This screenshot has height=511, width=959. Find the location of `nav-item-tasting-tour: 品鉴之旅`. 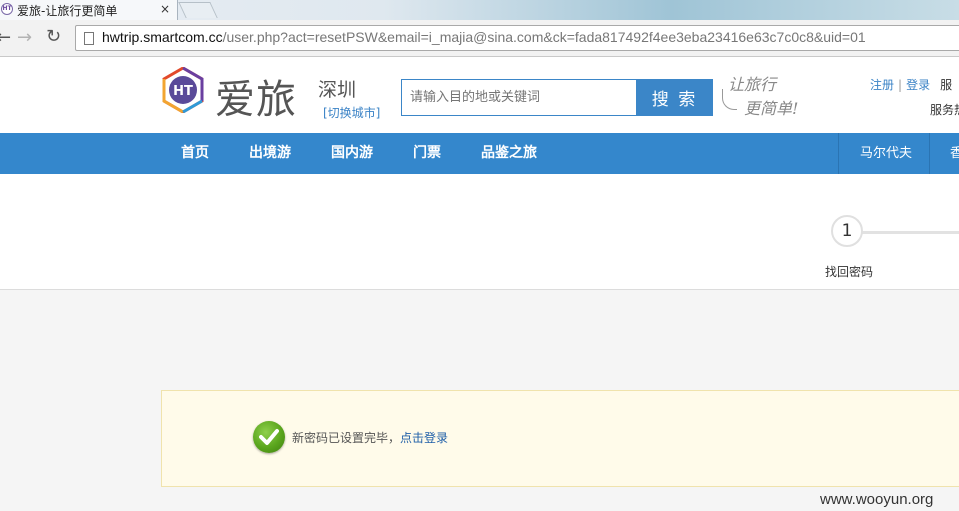

nav-item-tasting-tour: 品鉴之旅 is located at coordinates (509, 153).